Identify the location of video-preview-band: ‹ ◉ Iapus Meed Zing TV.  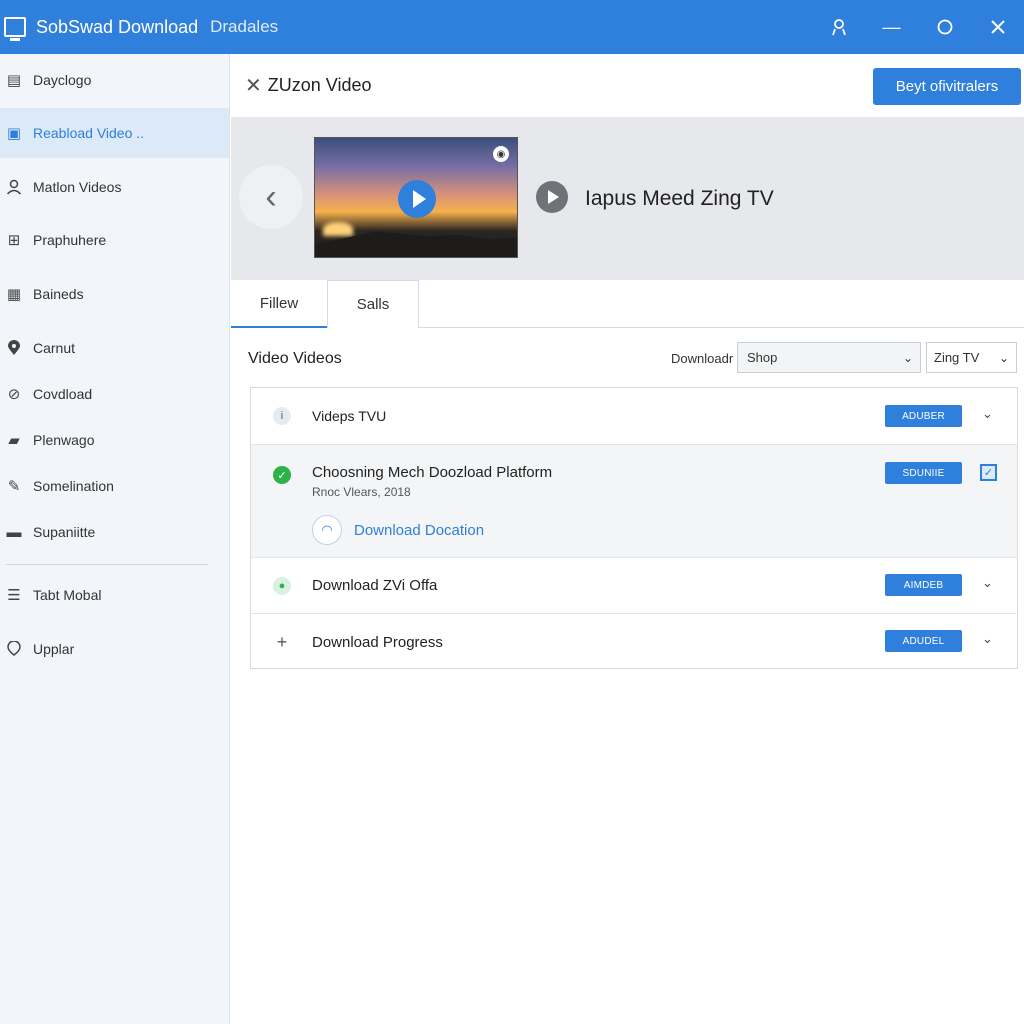
(627, 198).